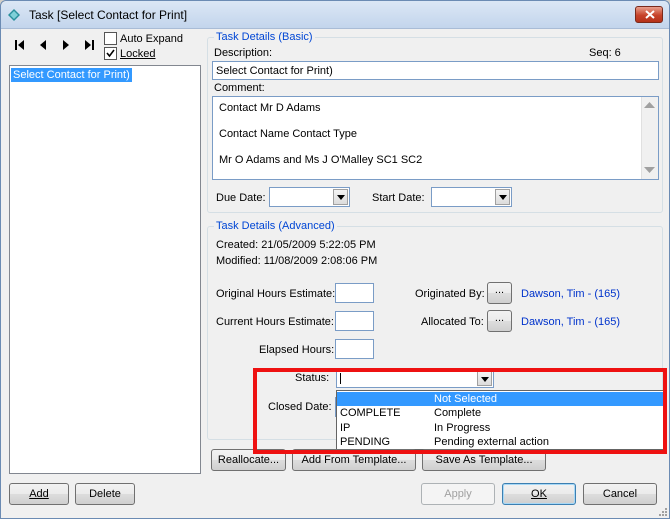  What do you see at coordinates (297, 350) in the screenshot?
I see `elapsed-hours-label: Elapsed Hours:` at bounding box center [297, 350].